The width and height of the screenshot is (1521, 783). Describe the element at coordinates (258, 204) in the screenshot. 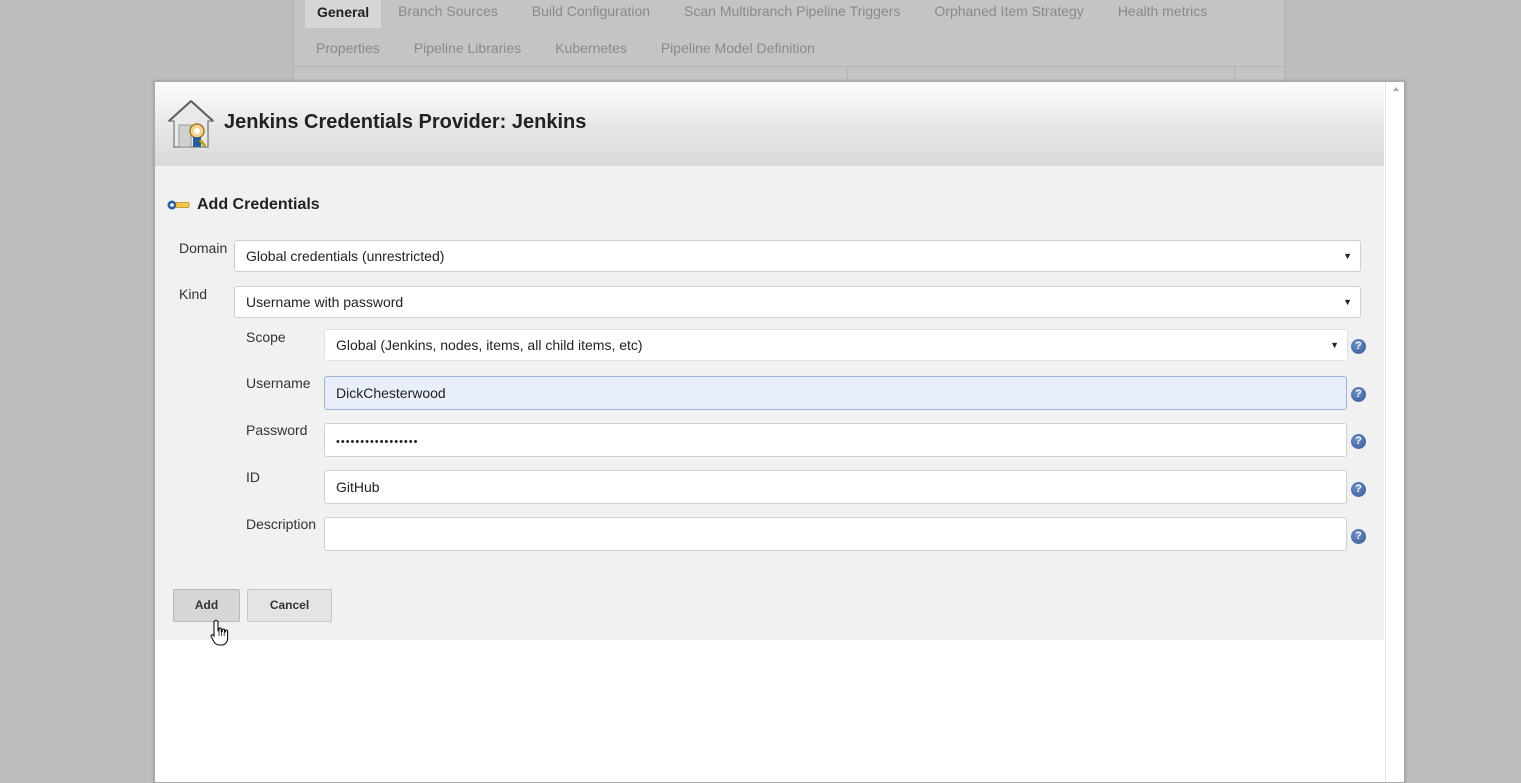

I see `section-title-text: Add Credentials` at that location.